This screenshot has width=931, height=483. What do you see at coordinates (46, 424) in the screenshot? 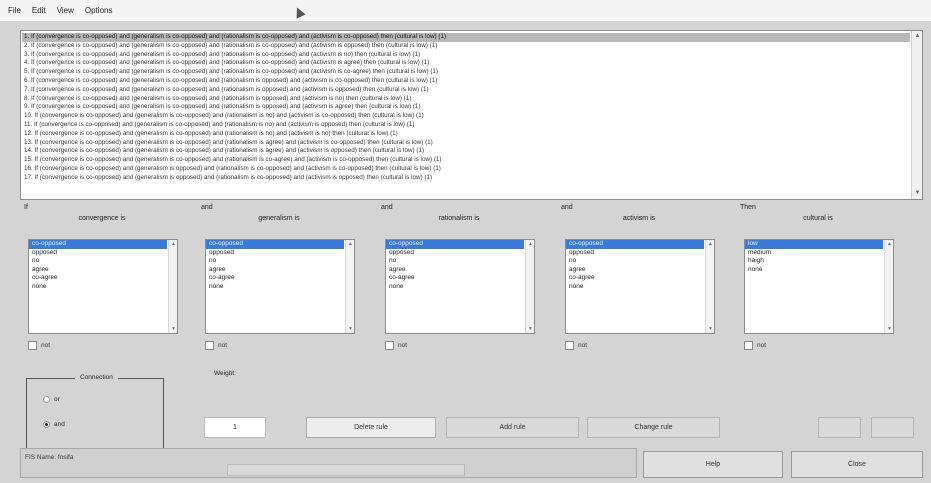
I see `and-radio` at bounding box center [46, 424].